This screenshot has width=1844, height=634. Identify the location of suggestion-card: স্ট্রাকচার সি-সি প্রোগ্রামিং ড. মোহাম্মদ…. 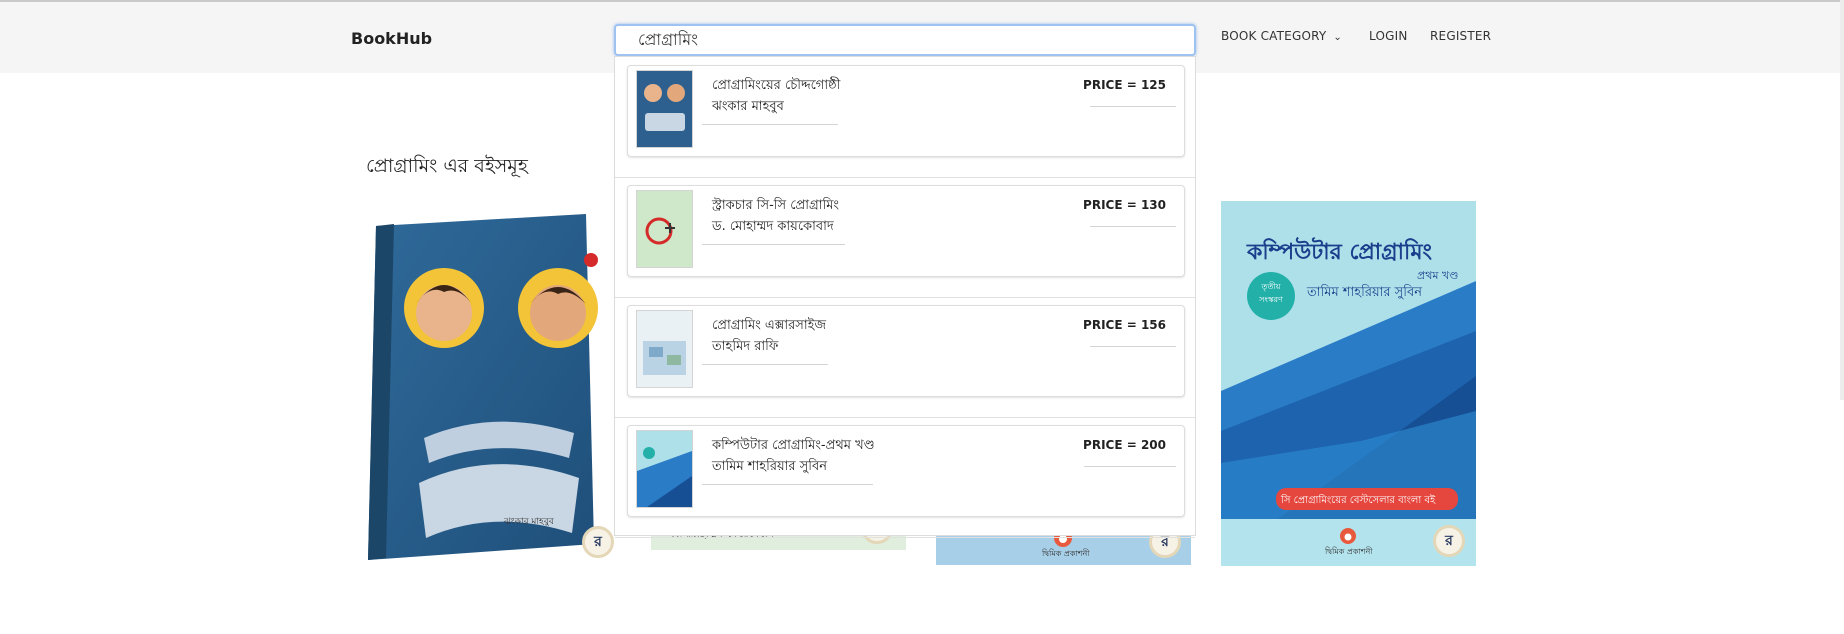
(906, 231).